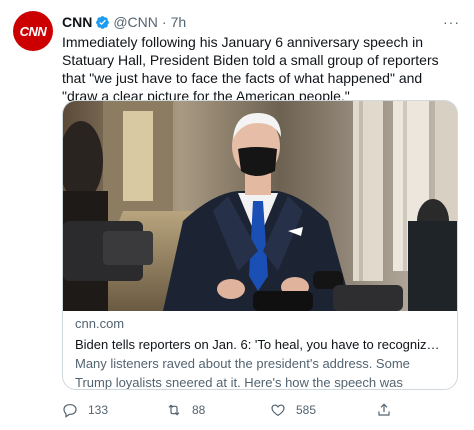 This screenshot has height=430, width=474. I want to click on share-button, so click(384, 410).